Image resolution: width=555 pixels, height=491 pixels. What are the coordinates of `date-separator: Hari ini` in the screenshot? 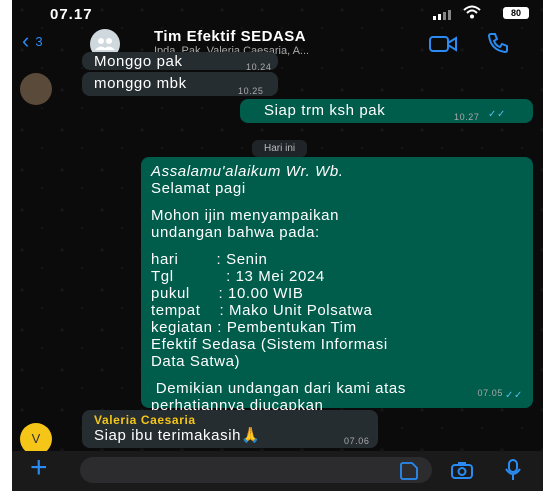 It's located at (280, 148).